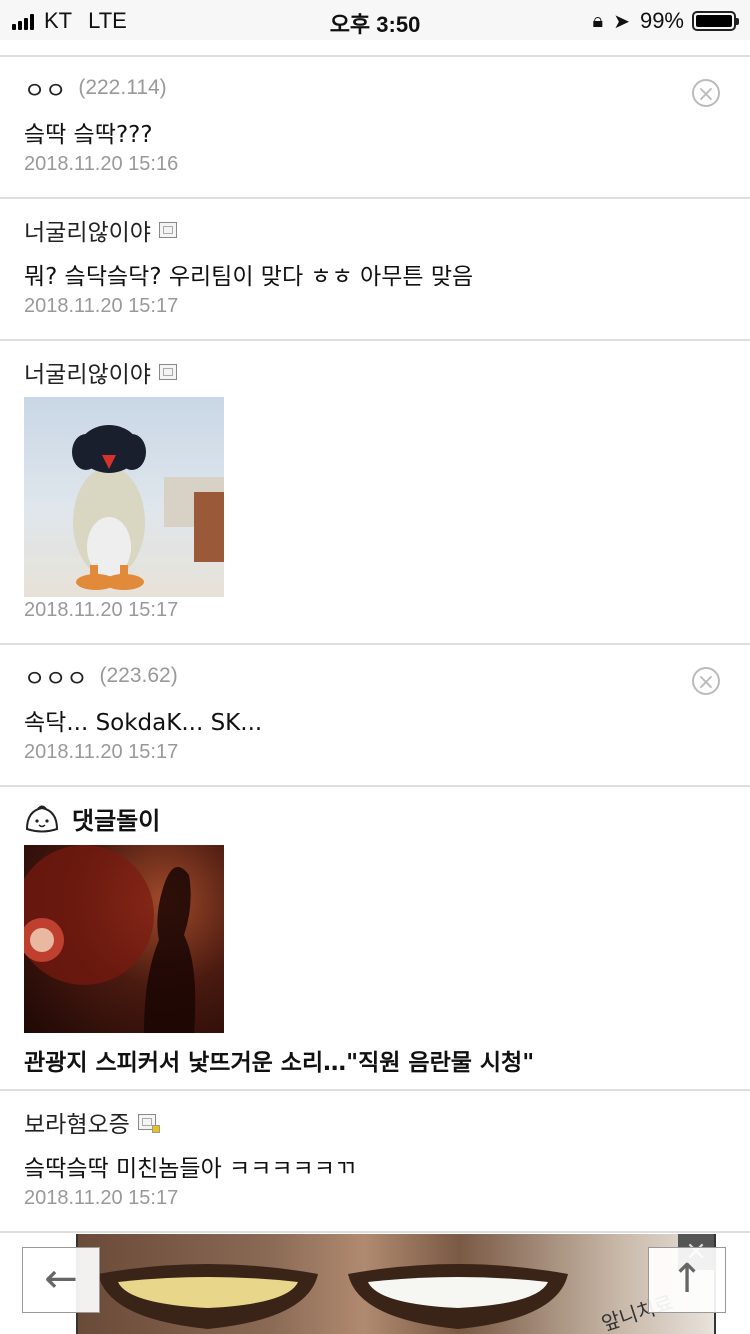 The height and width of the screenshot is (1334, 750). I want to click on bot-header: 댓글돌이, so click(92, 818).